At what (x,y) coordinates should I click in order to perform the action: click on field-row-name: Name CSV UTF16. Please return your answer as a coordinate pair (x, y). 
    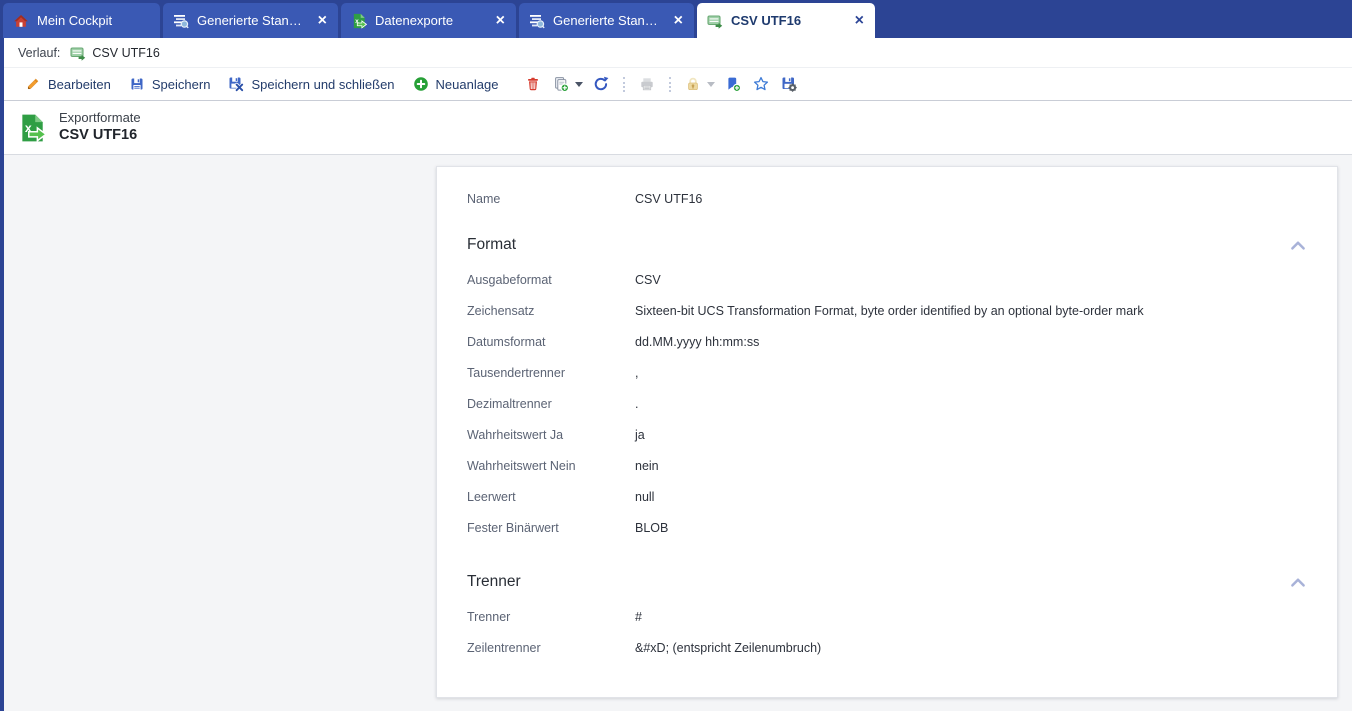
    Looking at the image, I should click on (887, 198).